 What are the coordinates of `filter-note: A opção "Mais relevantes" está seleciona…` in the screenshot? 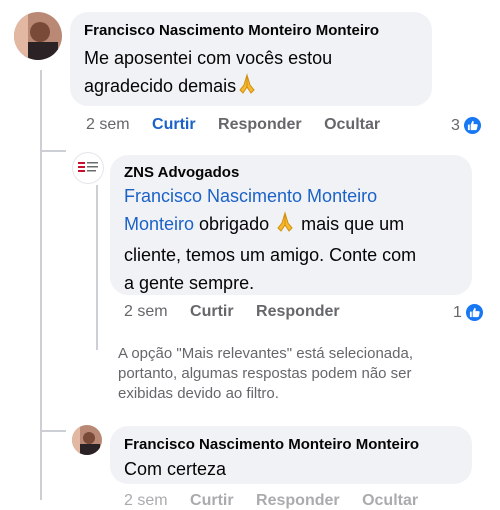 It's located at (308, 374).